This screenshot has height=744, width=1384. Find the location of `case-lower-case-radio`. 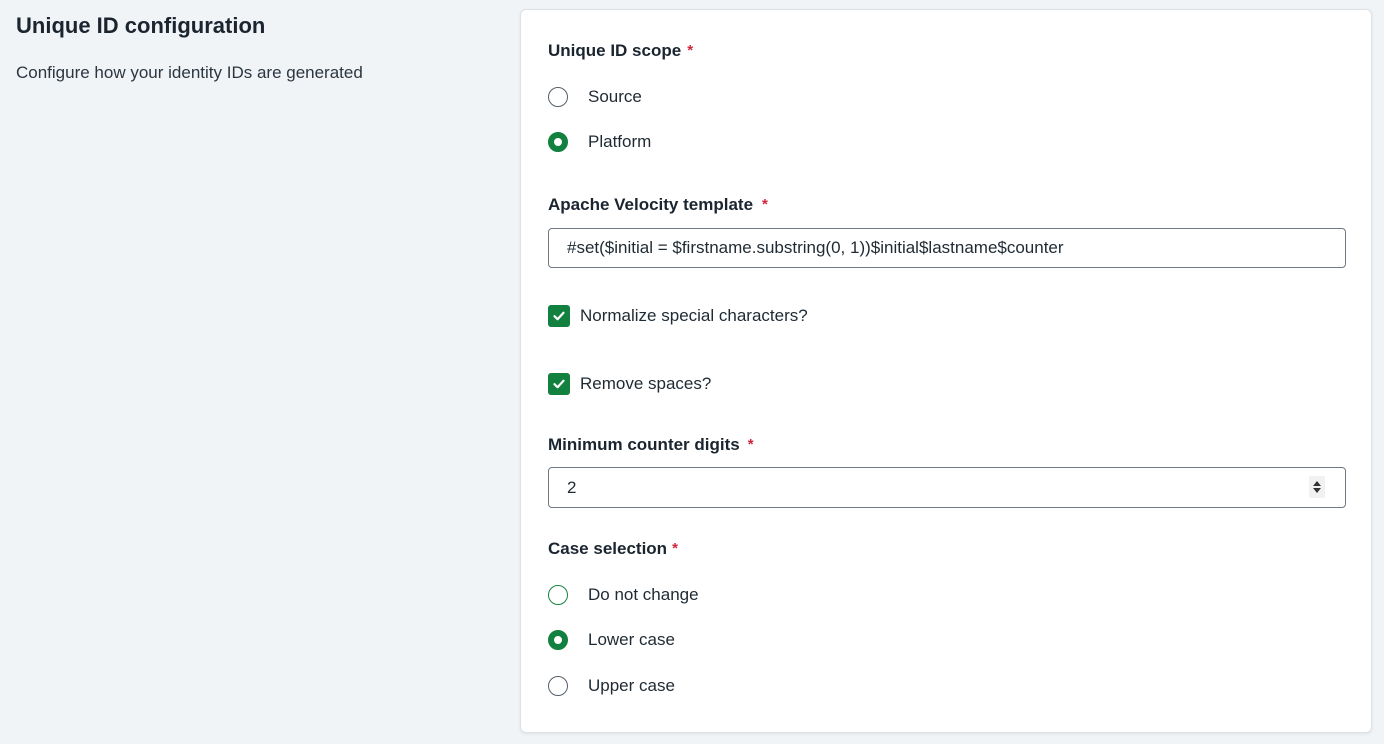

case-lower-case-radio is located at coordinates (558, 640).